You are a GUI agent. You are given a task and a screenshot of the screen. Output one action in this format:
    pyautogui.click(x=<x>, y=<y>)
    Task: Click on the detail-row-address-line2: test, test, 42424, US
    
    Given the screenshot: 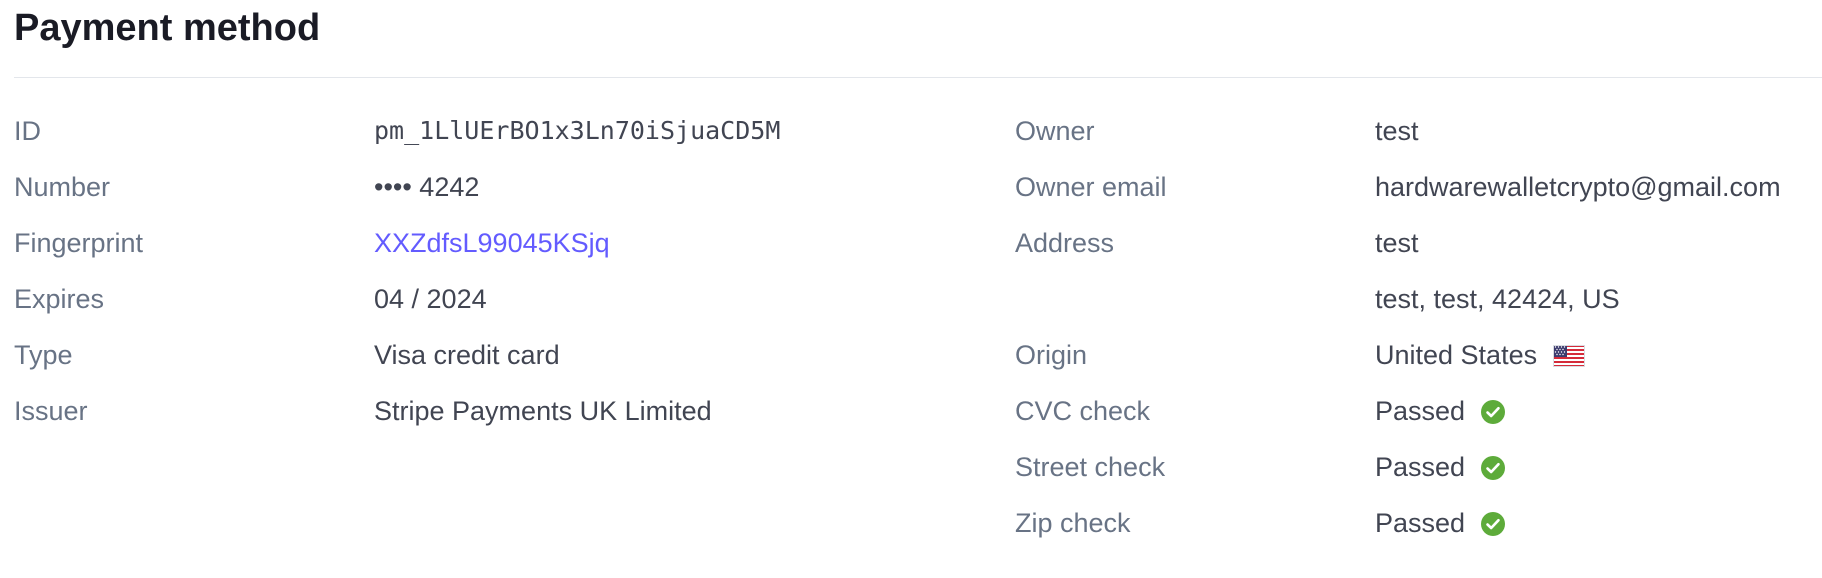 What is the action you would take?
    pyautogui.click(x=1418, y=304)
    